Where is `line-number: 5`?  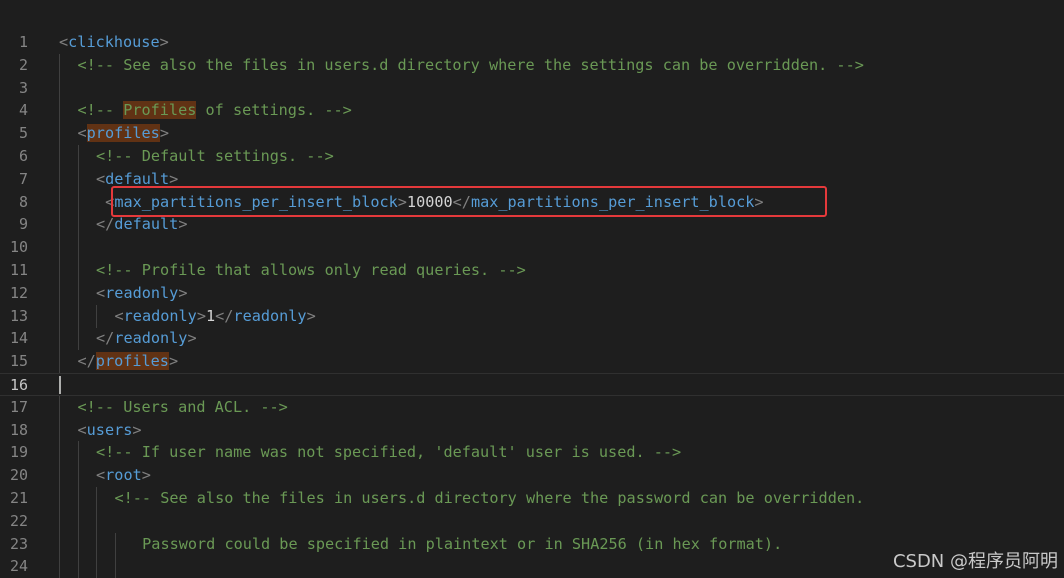 line-number: 5 is located at coordinates (23, 133).